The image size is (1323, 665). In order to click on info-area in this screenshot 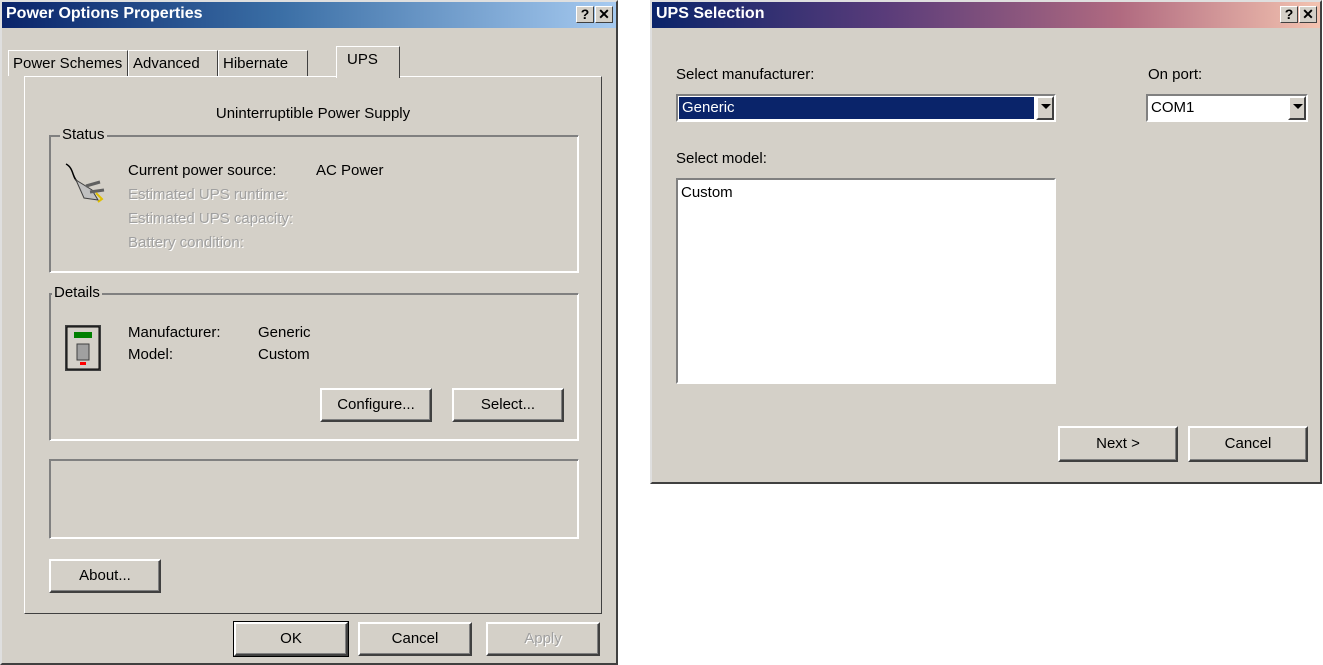, I will do `click(314, 499)`.